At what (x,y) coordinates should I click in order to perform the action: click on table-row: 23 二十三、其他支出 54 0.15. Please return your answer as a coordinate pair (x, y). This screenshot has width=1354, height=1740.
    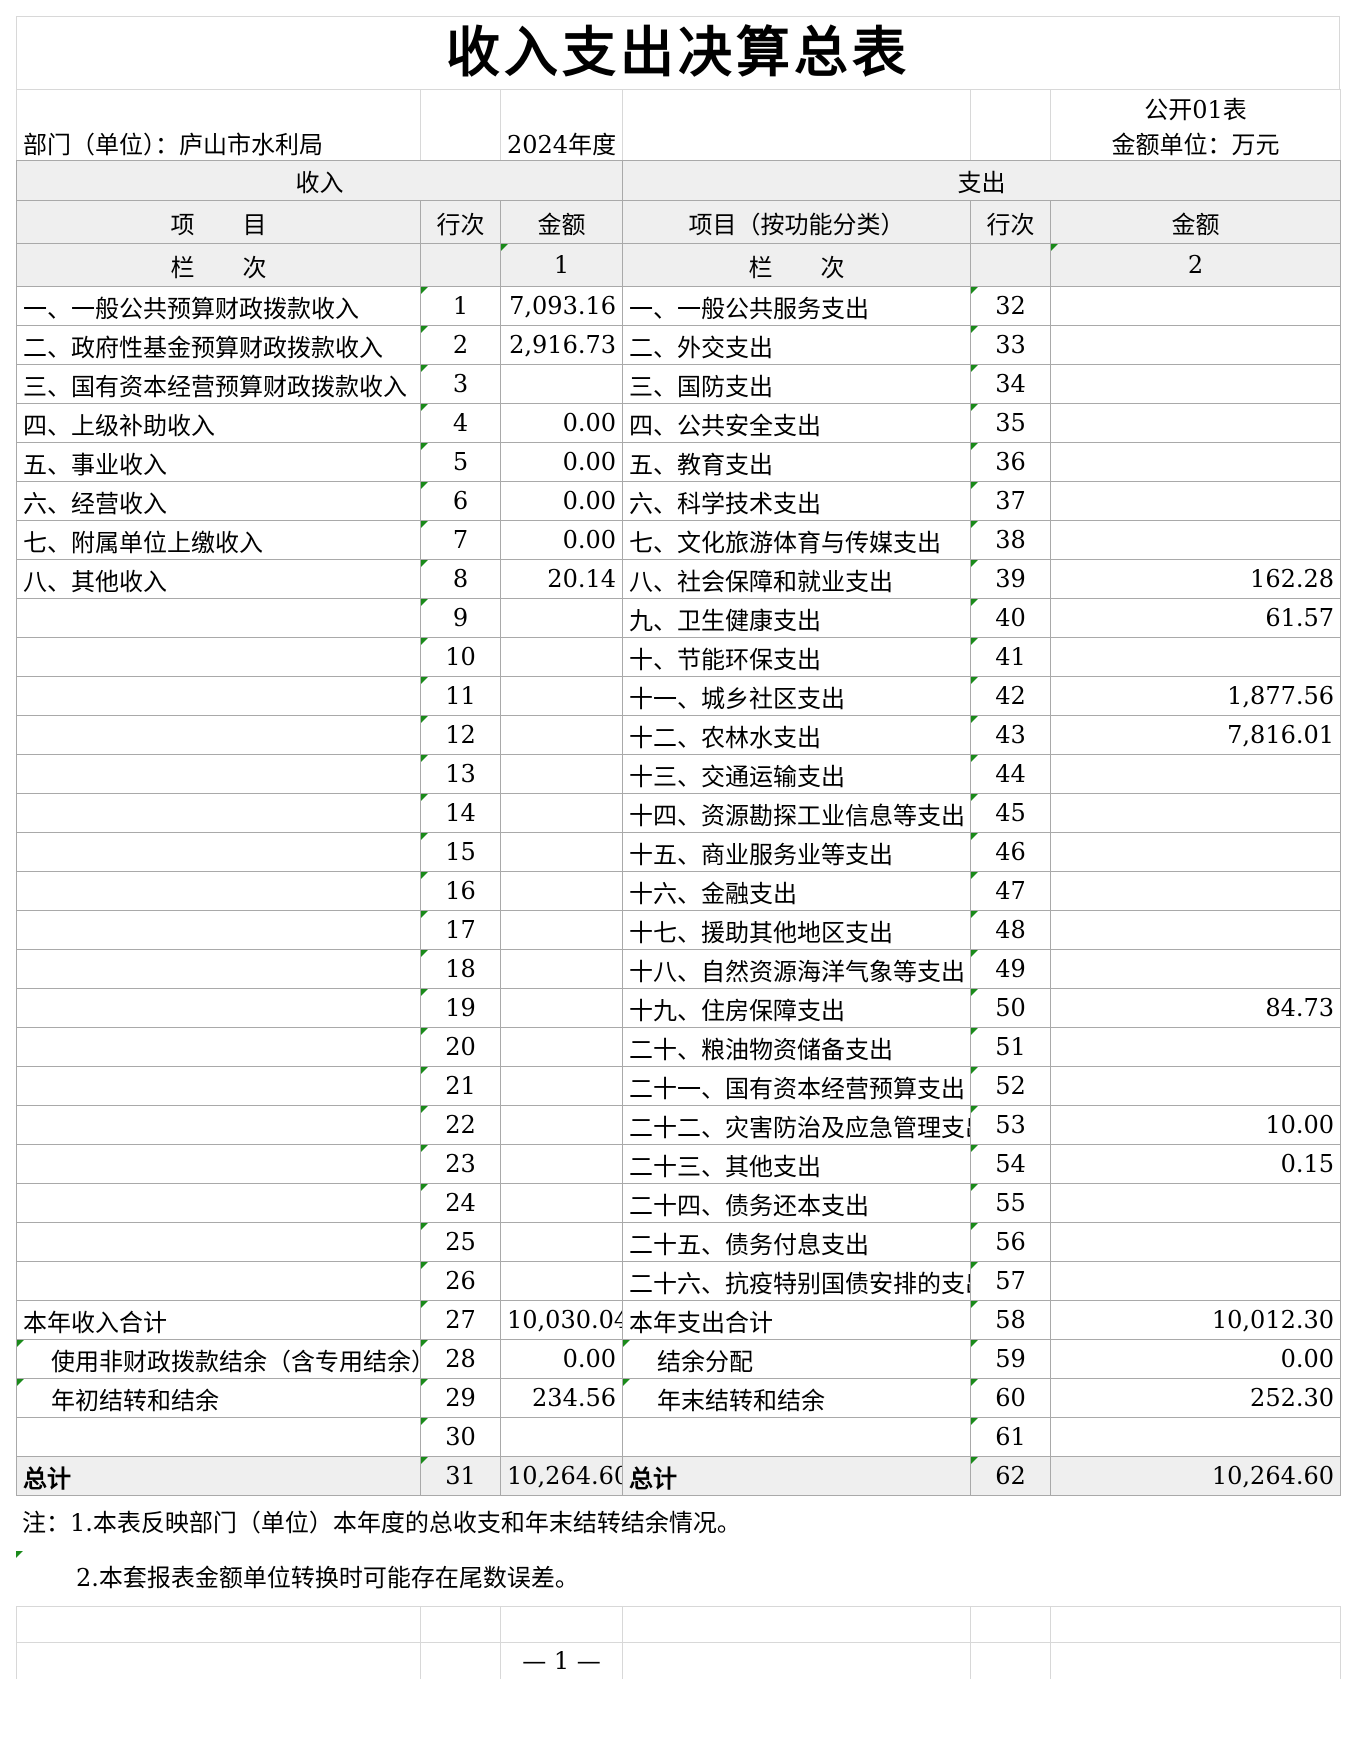
    Looking at the image, I should click on (679, 1164).